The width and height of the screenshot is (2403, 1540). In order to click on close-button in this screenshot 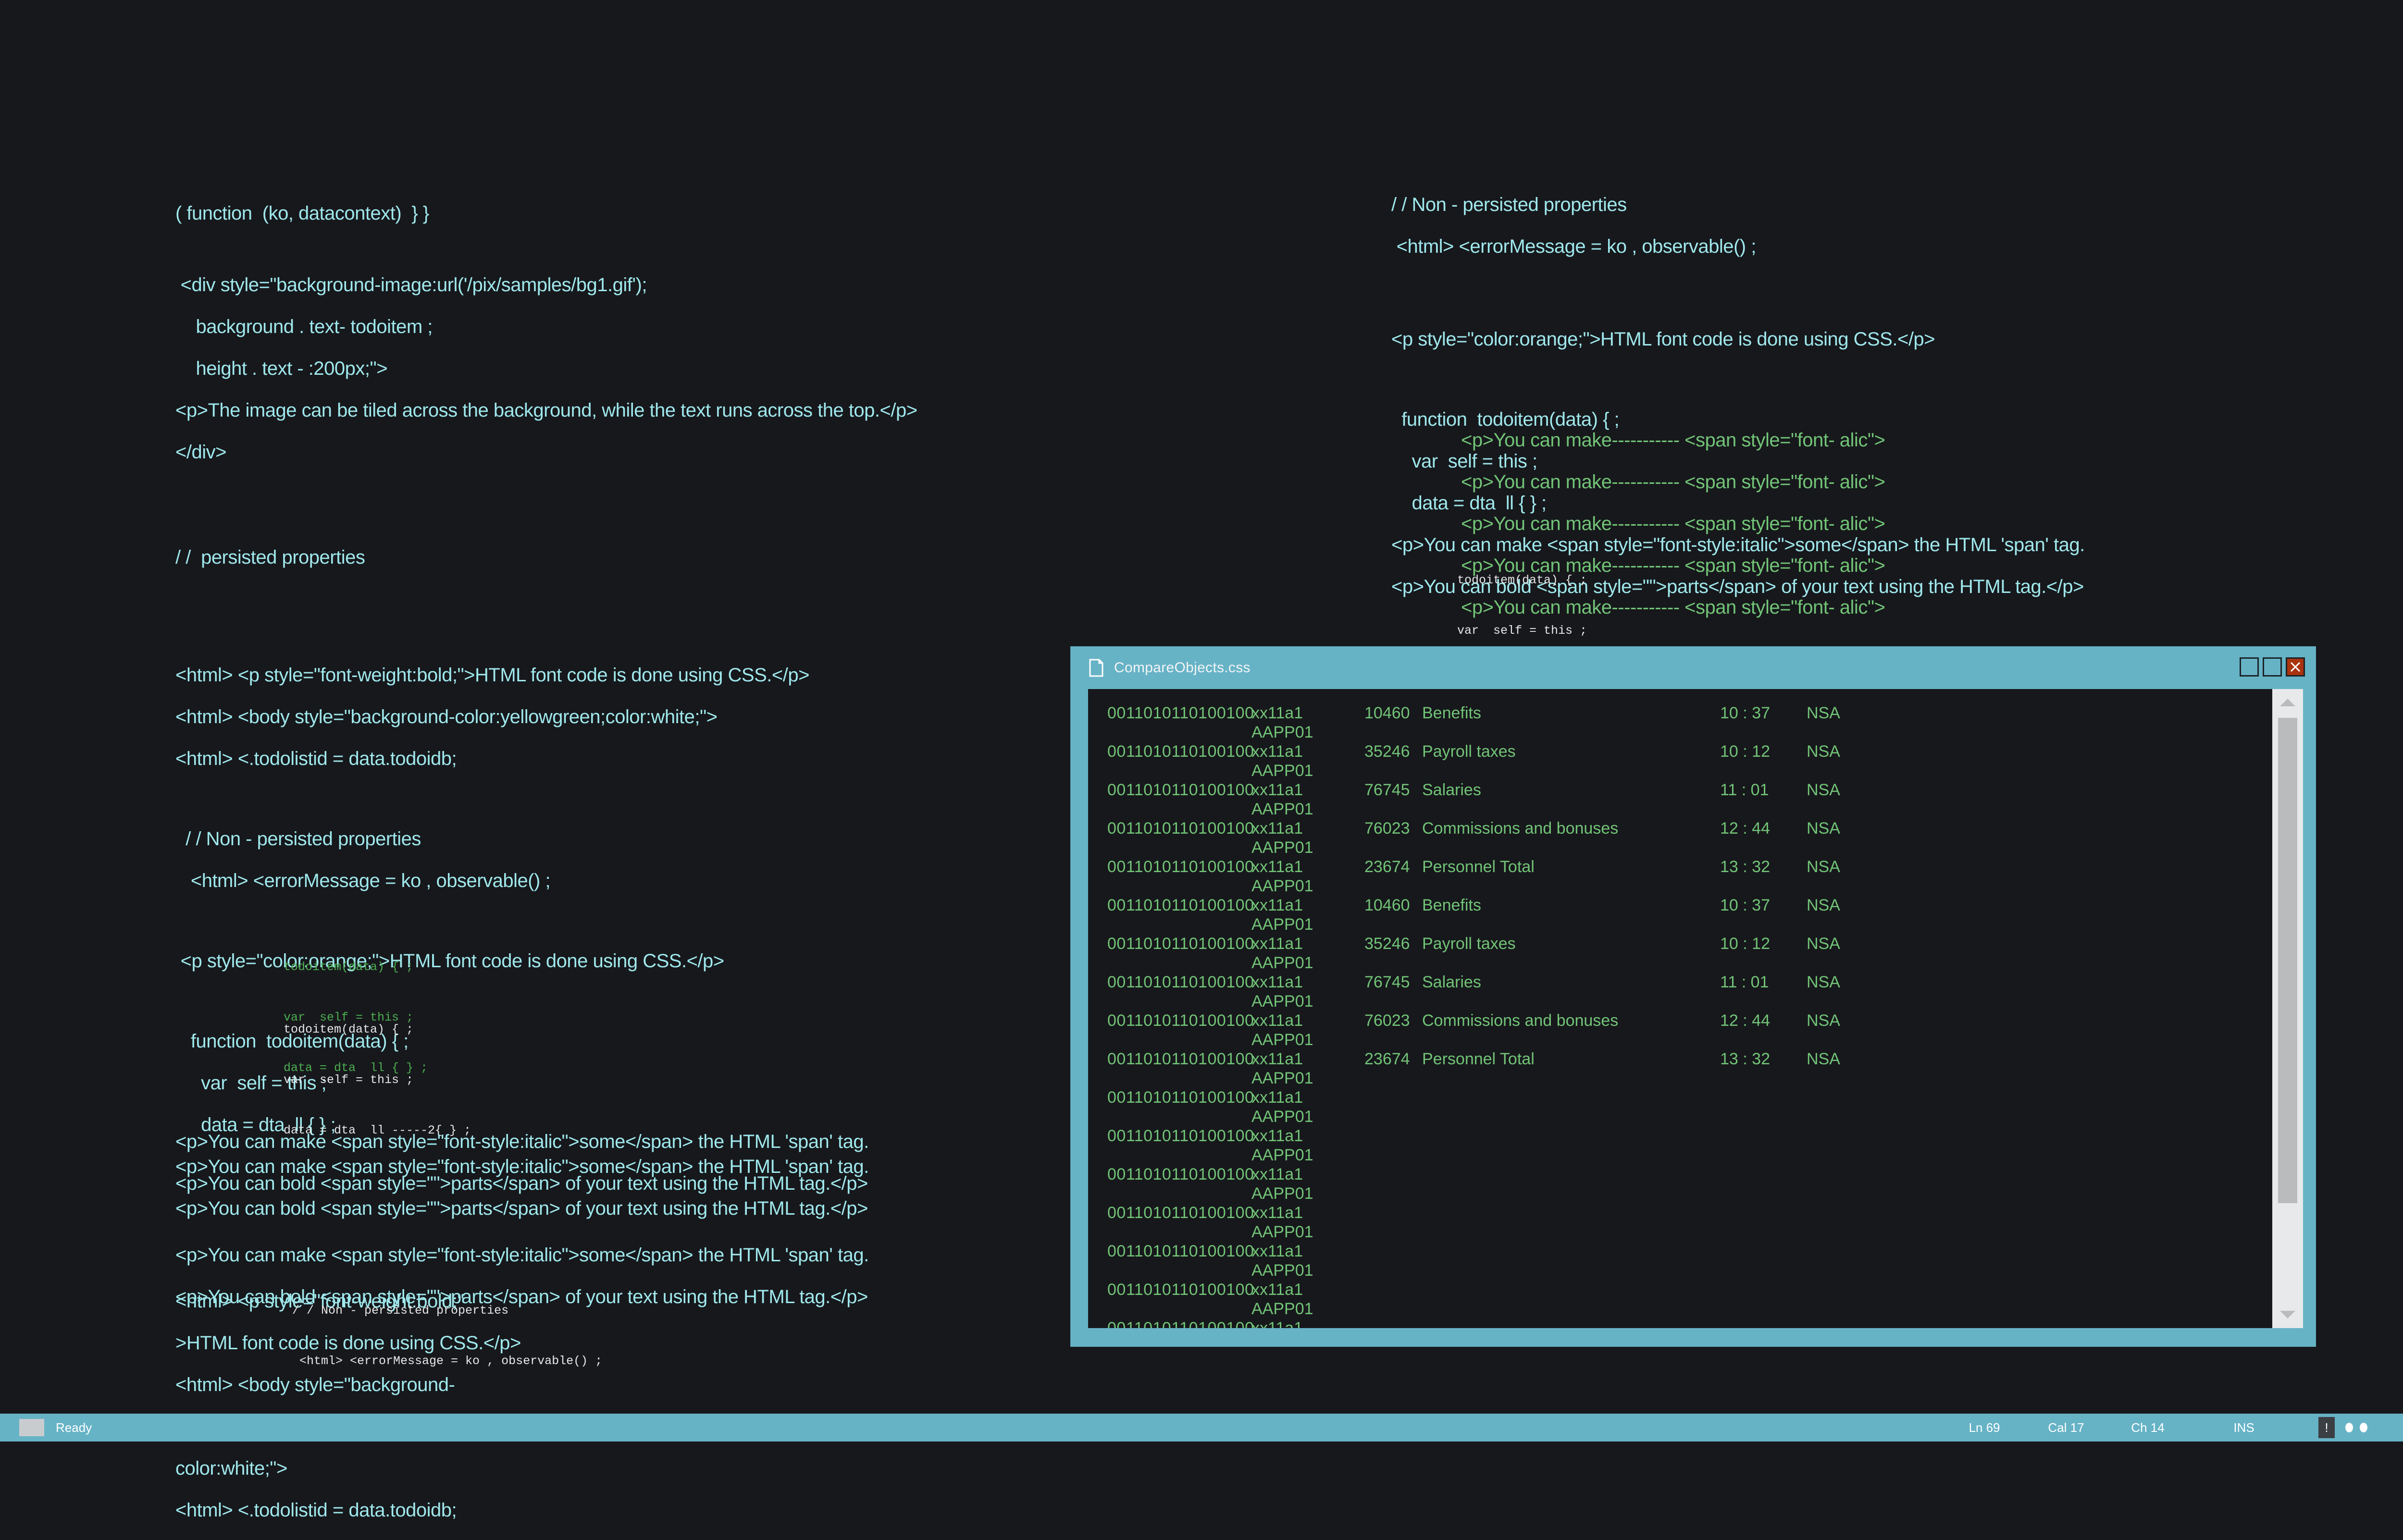, I will do `click(2295, 667)`.